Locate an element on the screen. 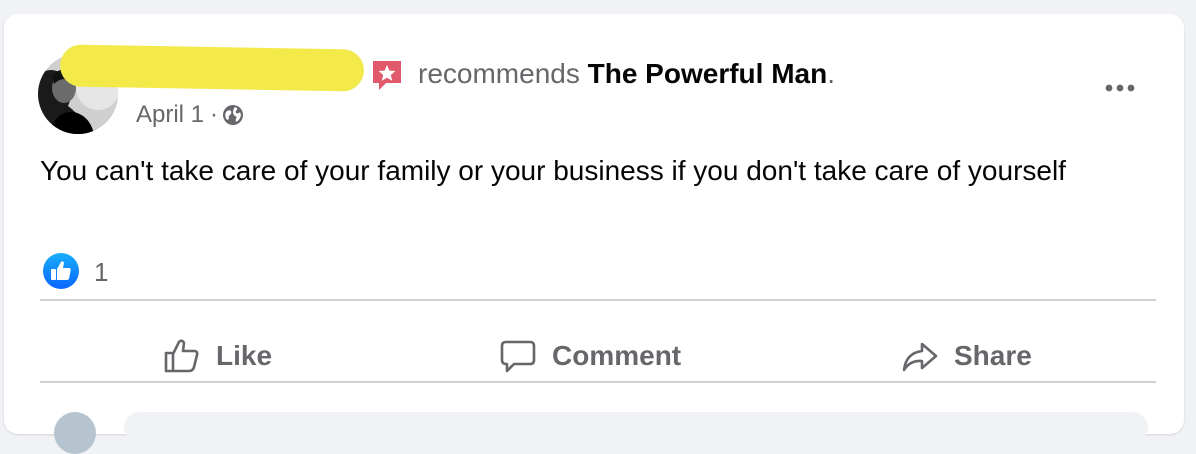  divider-bottom is located at coordinates (598, 382).